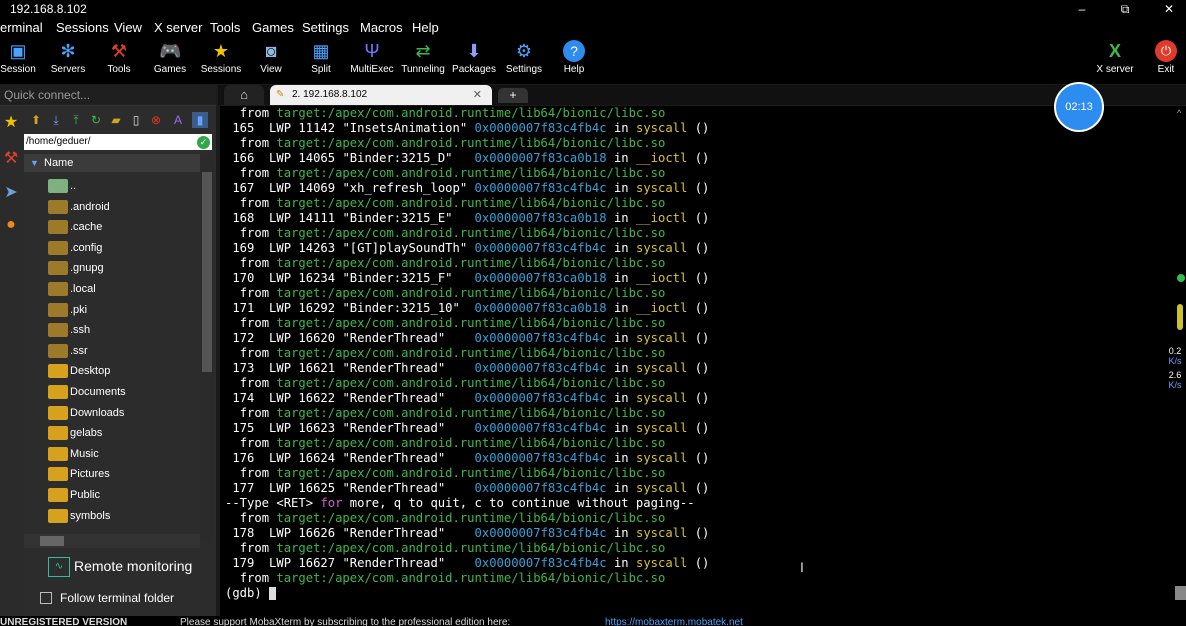 The width and height of the screenshot is (1186, 626). What do you see at coordinates (244, 95) in the screenshot?
I see `home-tab: ⌂` at bounding box center [244, 95].